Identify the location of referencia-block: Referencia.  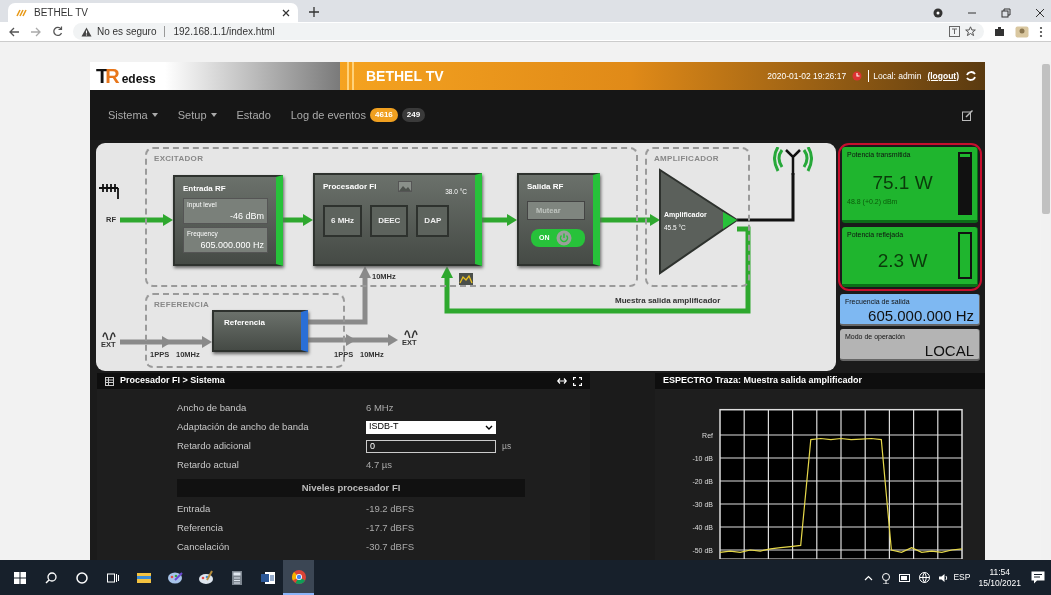
(260, 331).